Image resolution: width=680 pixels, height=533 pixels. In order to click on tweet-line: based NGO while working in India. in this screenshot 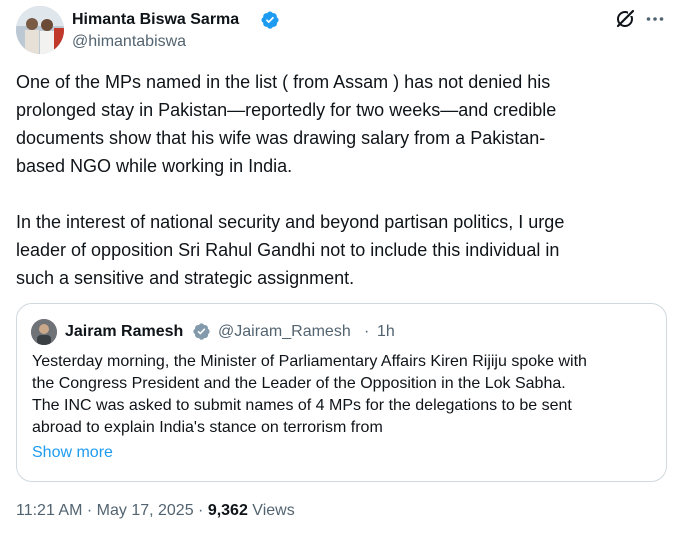, I will do `click(154, 166)`.